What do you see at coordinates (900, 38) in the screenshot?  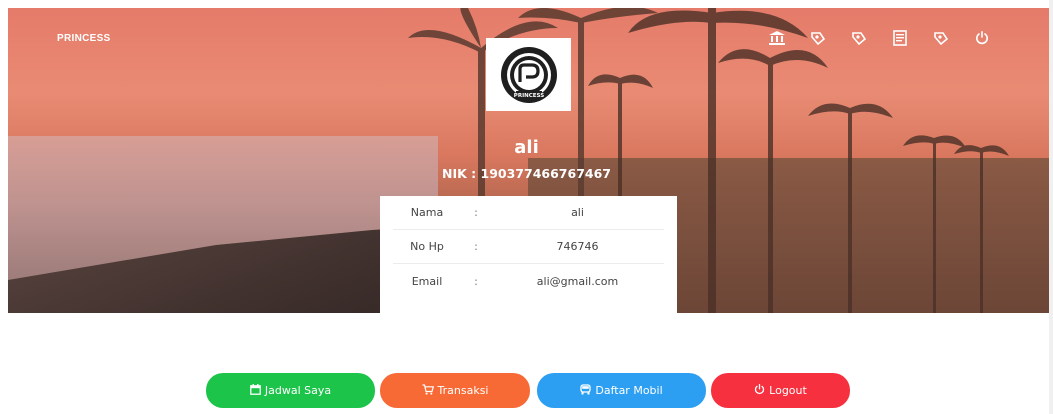 I see `receipt-icon` at bounding box center [900, 38].